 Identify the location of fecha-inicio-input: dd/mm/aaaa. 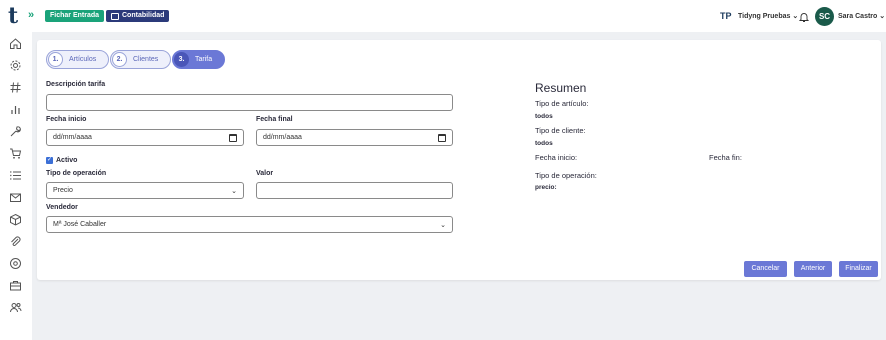
(145, 137).